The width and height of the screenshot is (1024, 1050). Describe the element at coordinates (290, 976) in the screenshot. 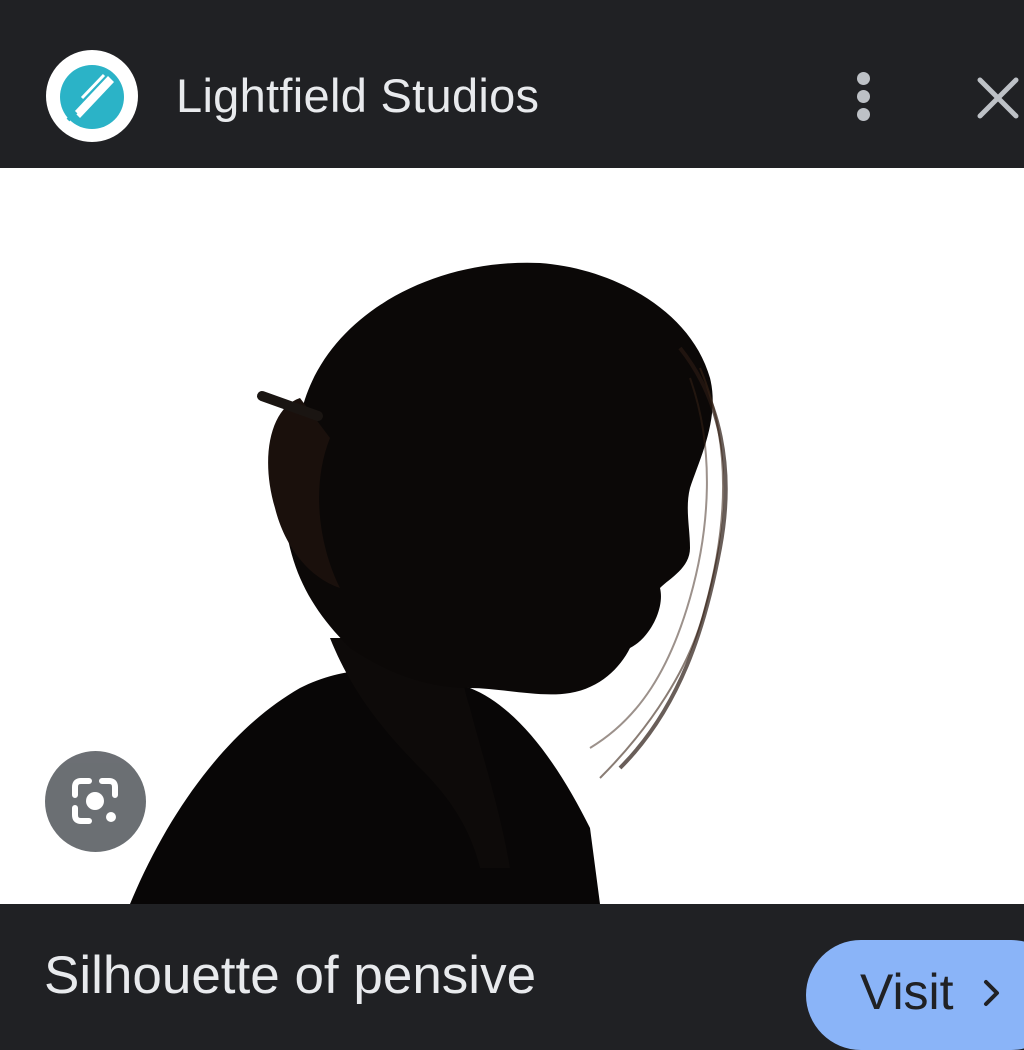

I see `image-caption: Silhouette of pensive` at that location.